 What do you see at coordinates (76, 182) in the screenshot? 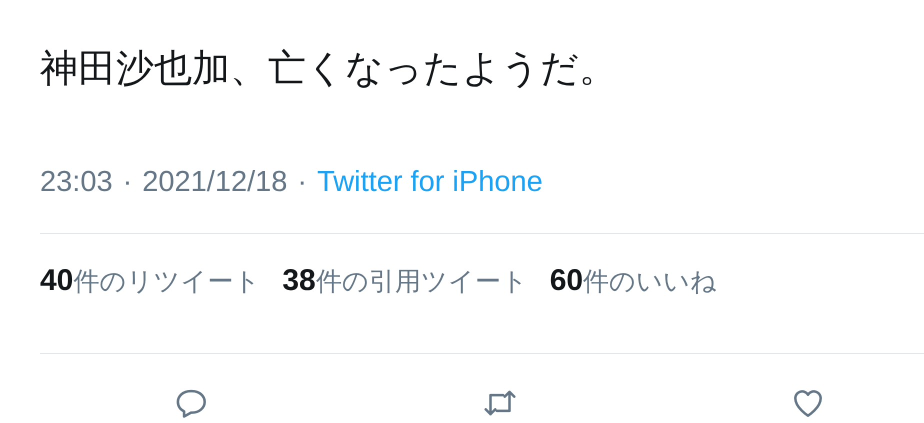
I see `tweet-time: 23:03` at bounding box center [76, 182].